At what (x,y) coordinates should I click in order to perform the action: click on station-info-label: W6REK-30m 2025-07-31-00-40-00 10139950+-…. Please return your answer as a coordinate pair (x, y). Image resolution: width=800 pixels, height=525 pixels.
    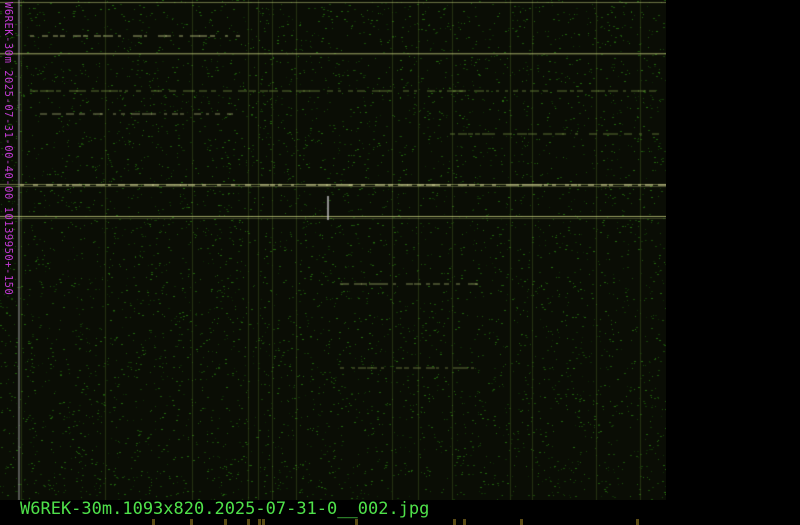
    Looking at the image, I should click on (9, 192).